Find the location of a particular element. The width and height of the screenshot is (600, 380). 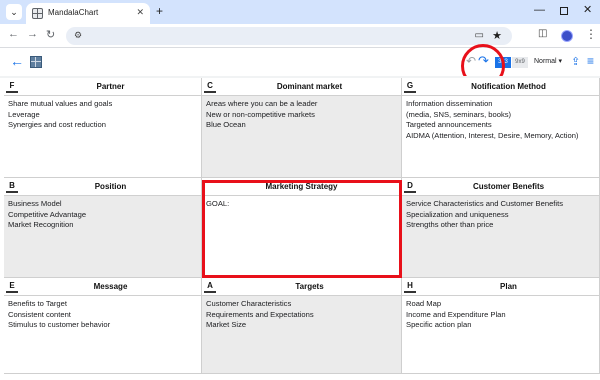

cell-title: Partner is located at coordinates (110, 86).